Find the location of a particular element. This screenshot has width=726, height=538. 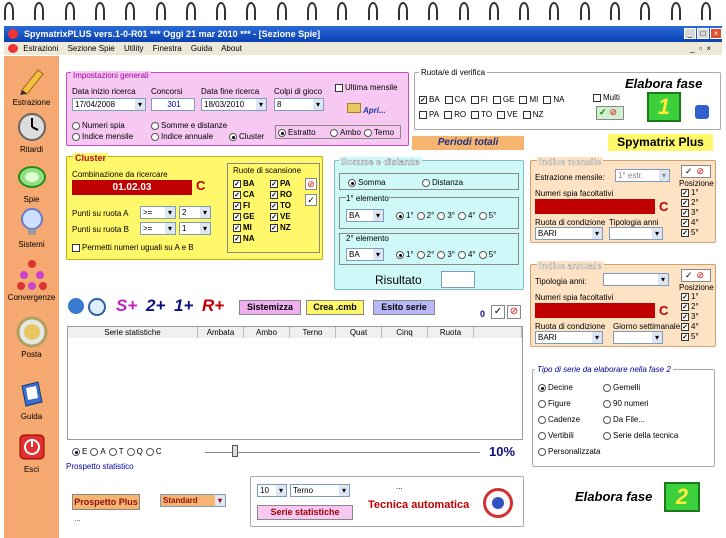

filter-c-radio: C is located at coordinates (153, 451).